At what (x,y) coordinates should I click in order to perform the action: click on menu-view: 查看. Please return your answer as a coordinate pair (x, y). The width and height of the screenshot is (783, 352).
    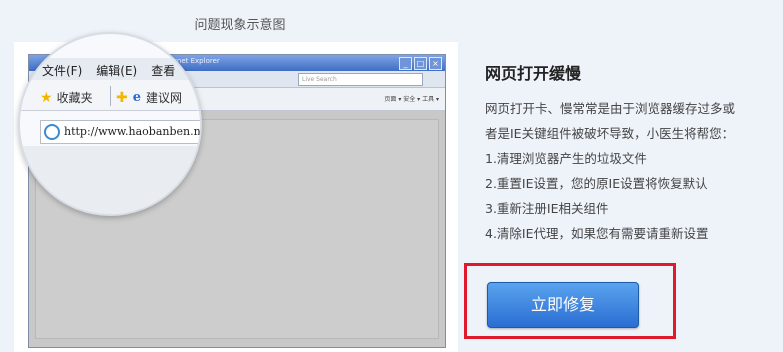
    Looking at the image, I should click on (163, 71).